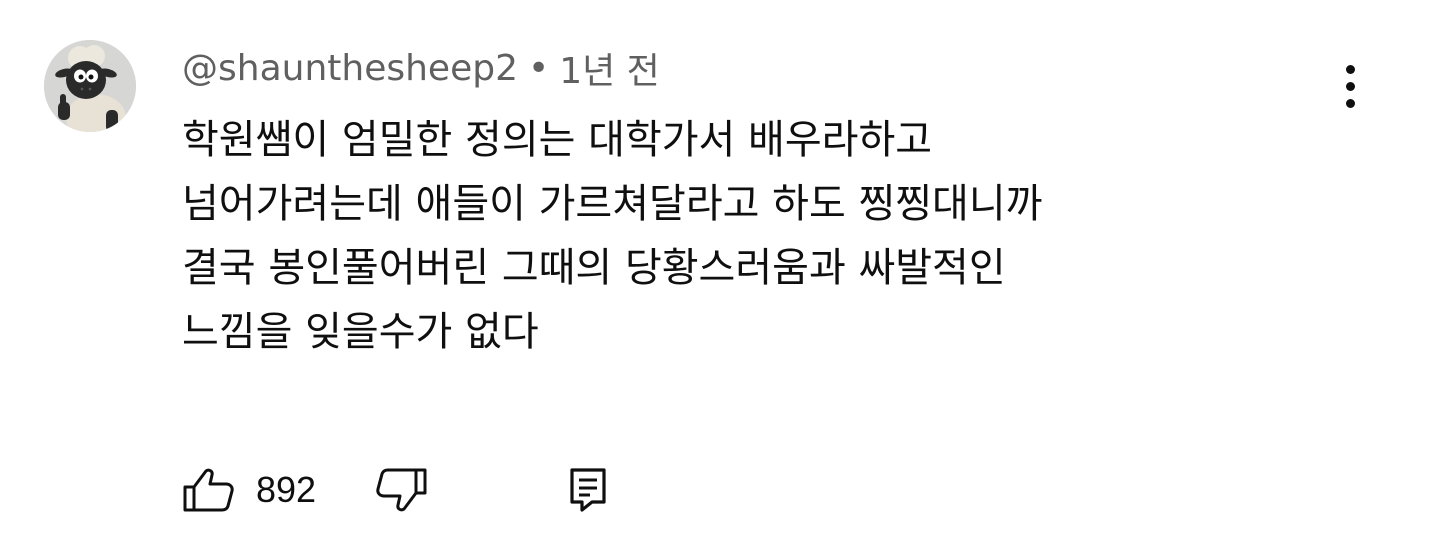 This screenshot has height=545, width=1440. What do you see at coordinates (350, 68) in the screenshot?
I see `author-handle: @shauntheshee­p2` at bounding box center [350, 68].